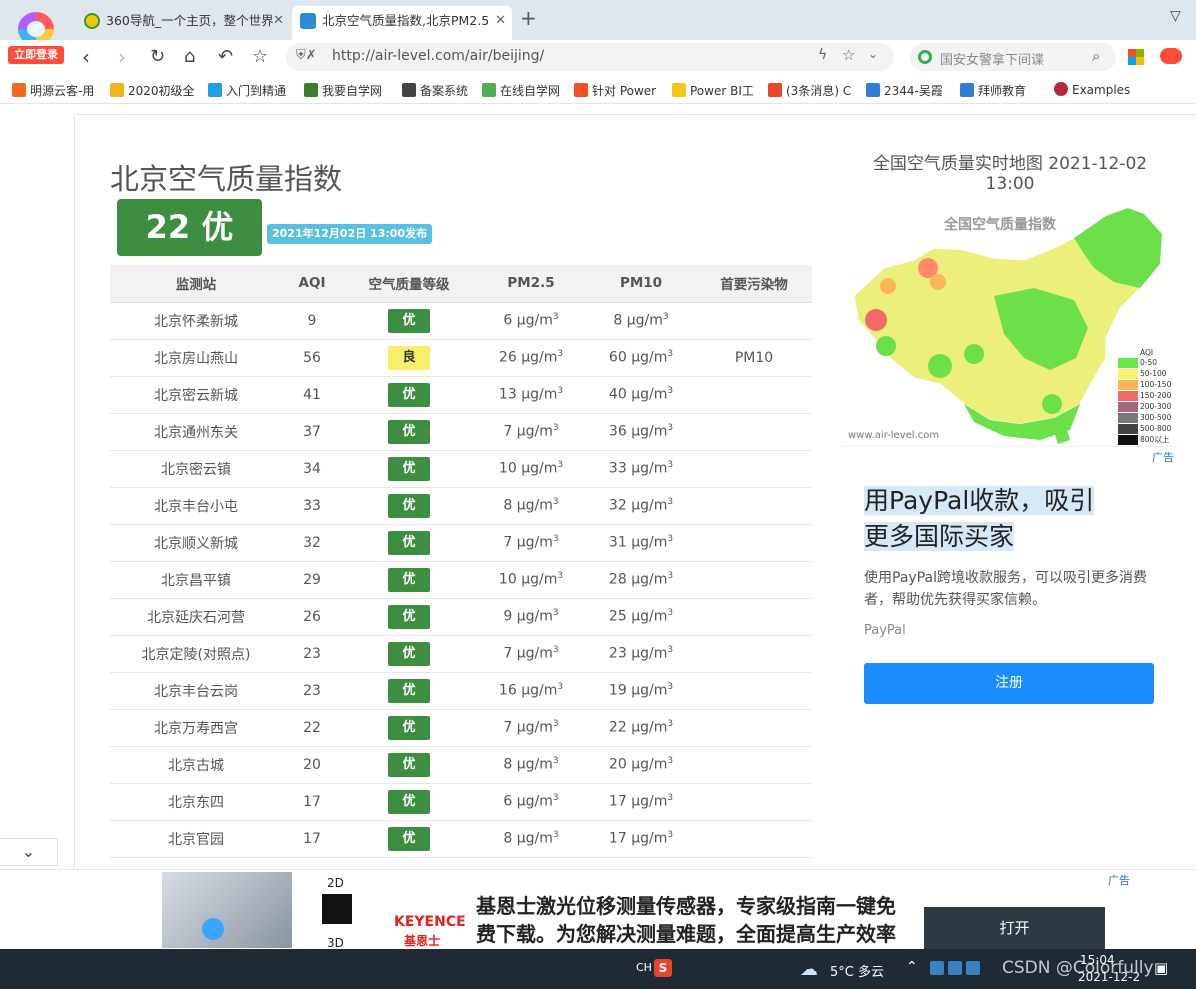  Describe the element at coordinates (438, 56) in the screenshot. I see `address-text: http://air-level.com/air/beijing/` at that location.